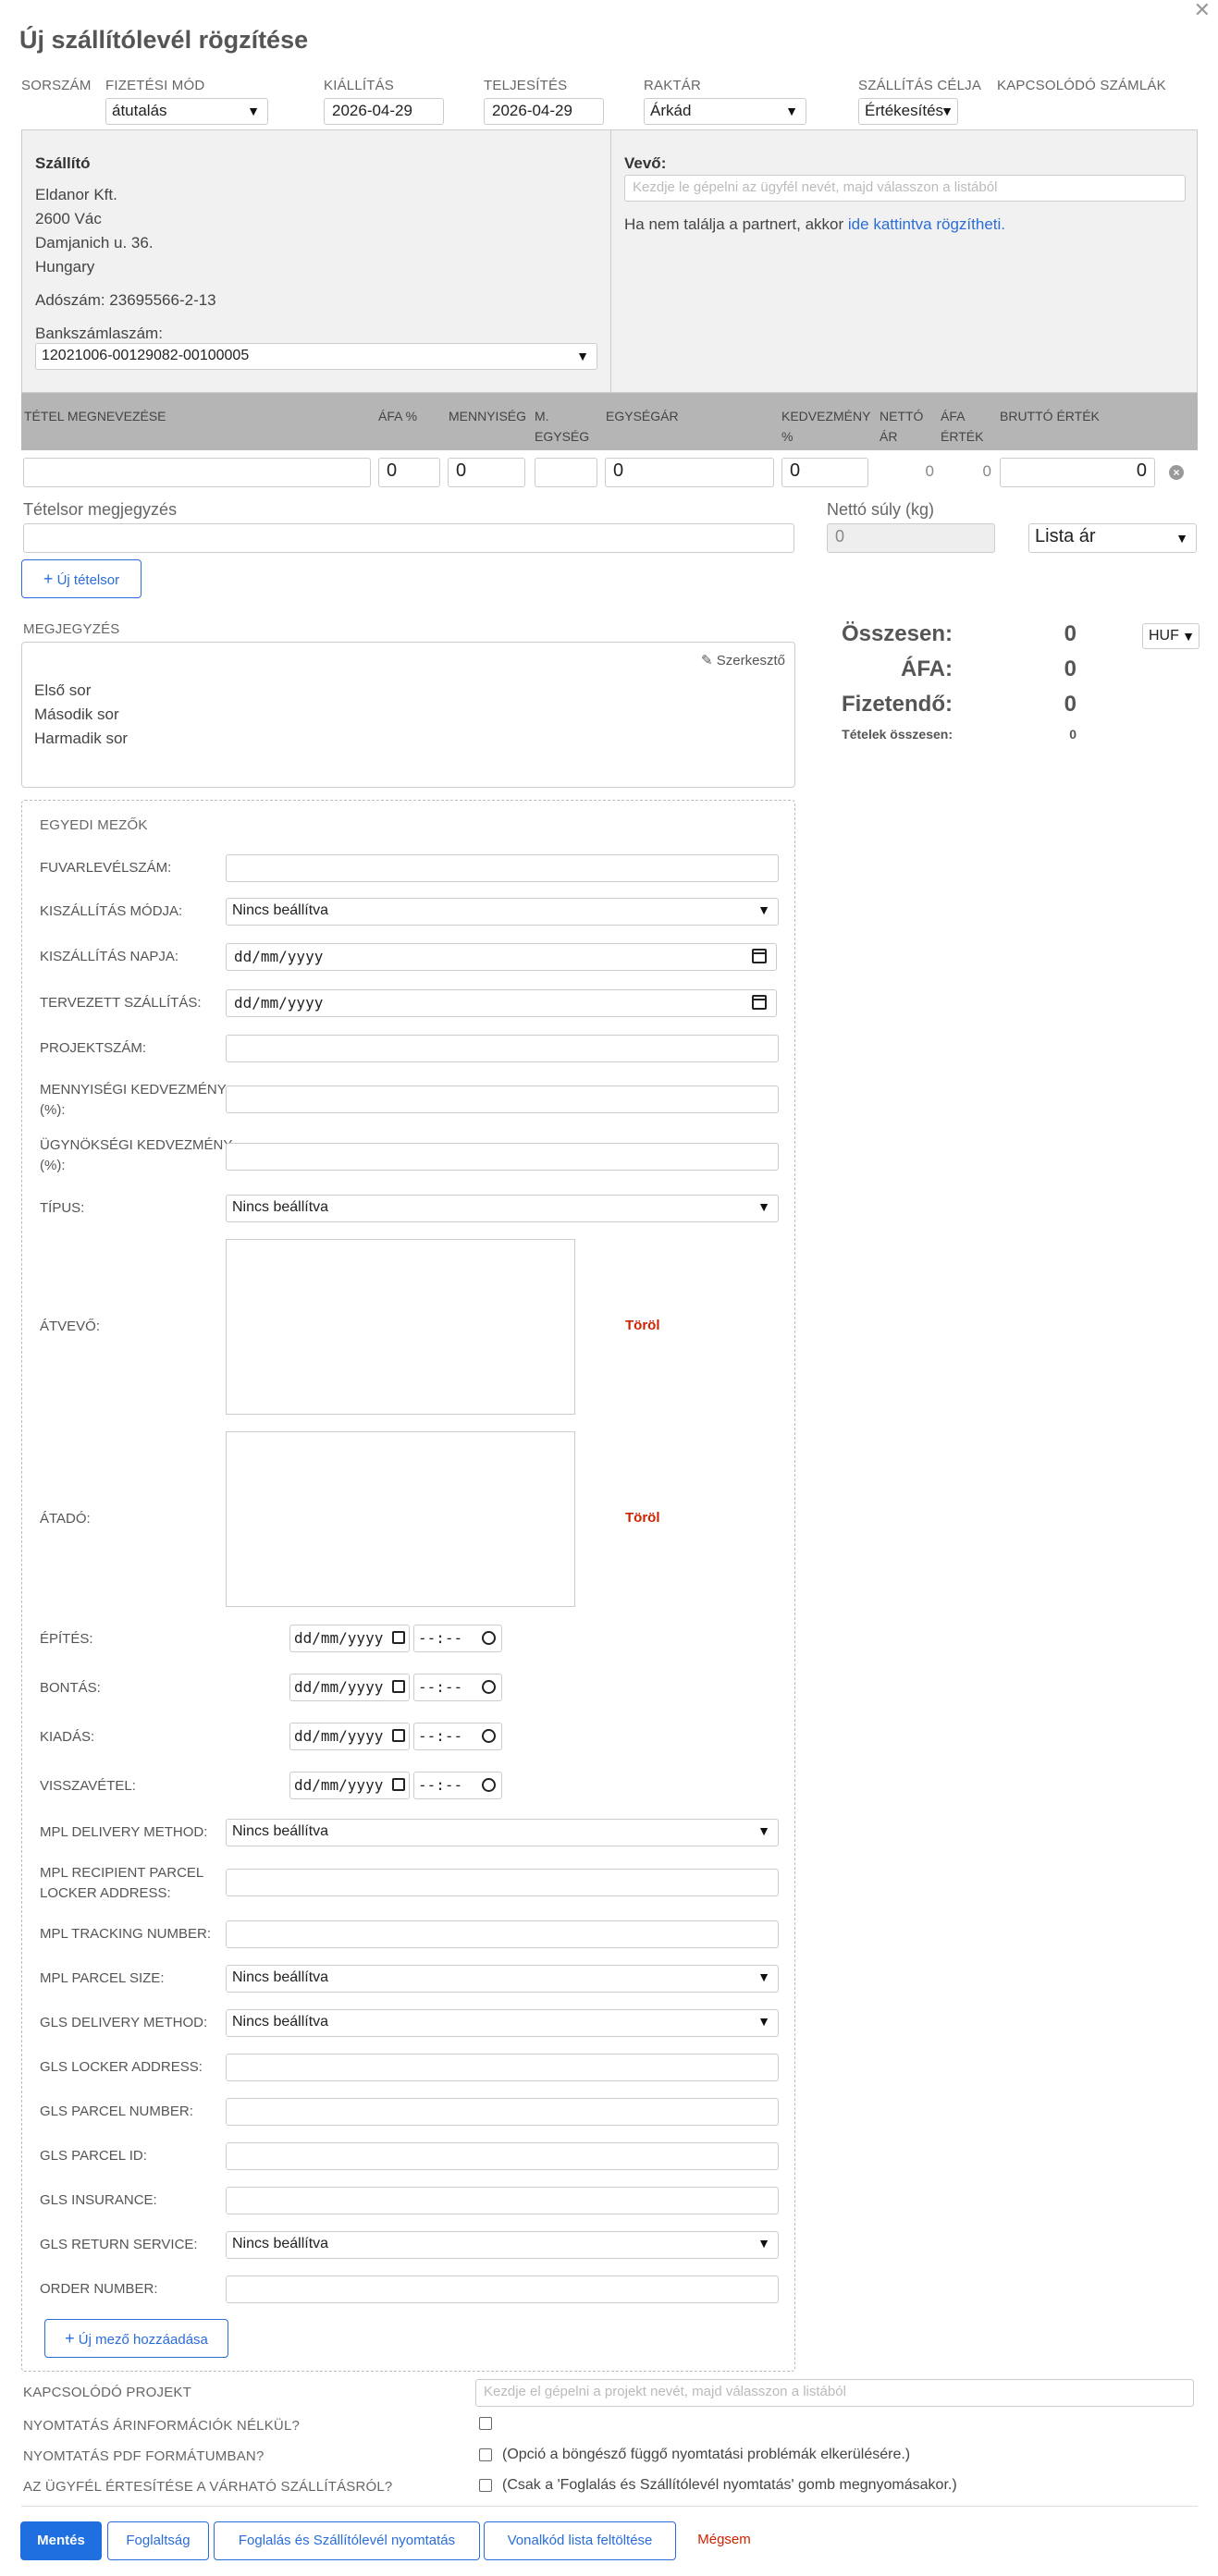  Describe the element at coordinates (502, 868) in the screenshot. I see `waybill-input` at that location.